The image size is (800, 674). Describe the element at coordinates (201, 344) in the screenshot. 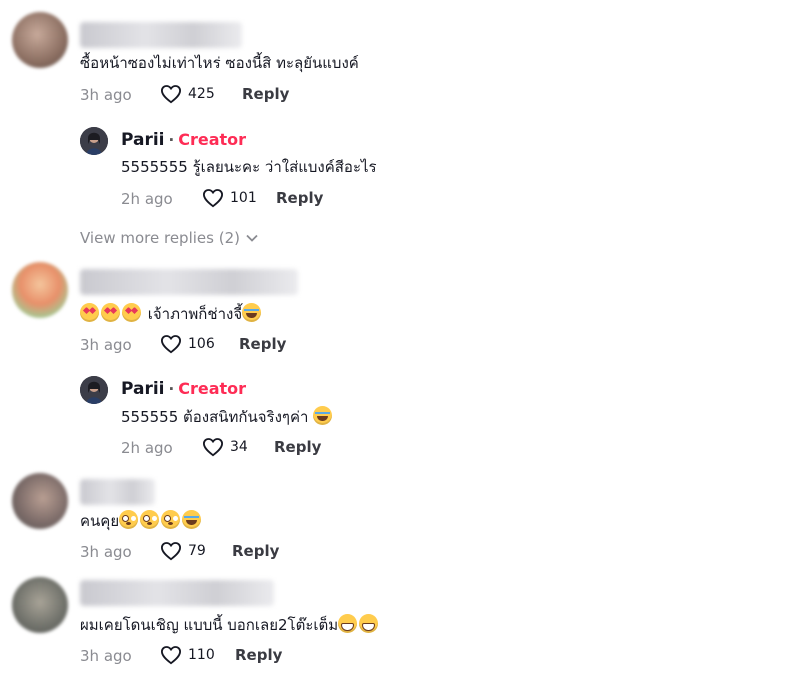

I see `like-count: 106` at that location.